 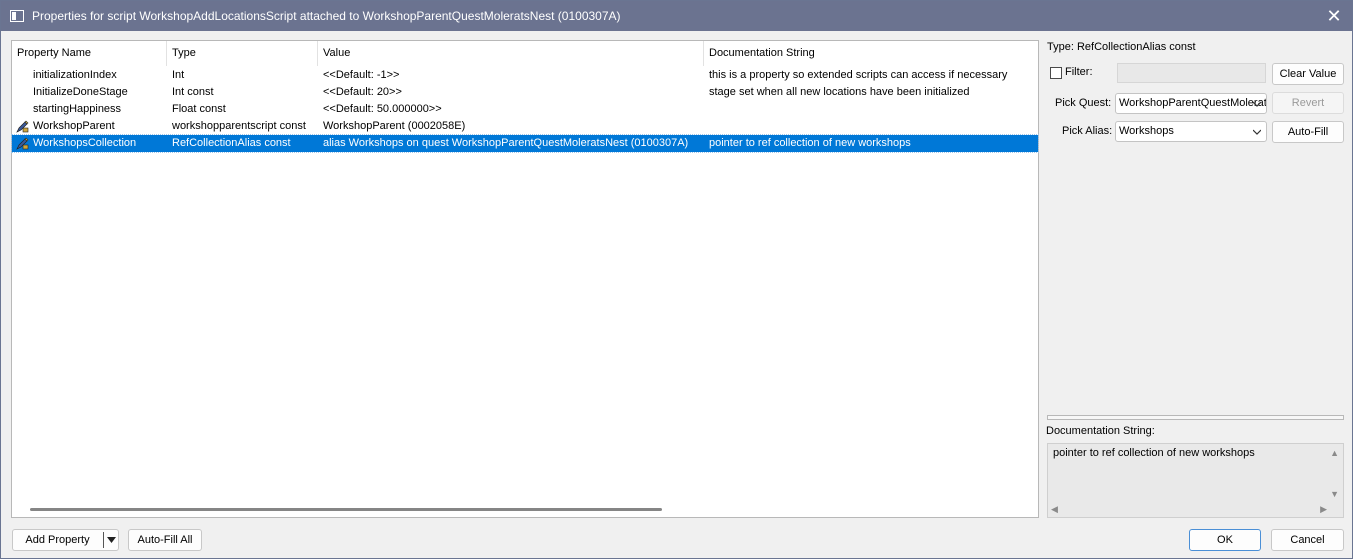 I want to click on cell-name: startingHappiness, so click(x=77, y=109).